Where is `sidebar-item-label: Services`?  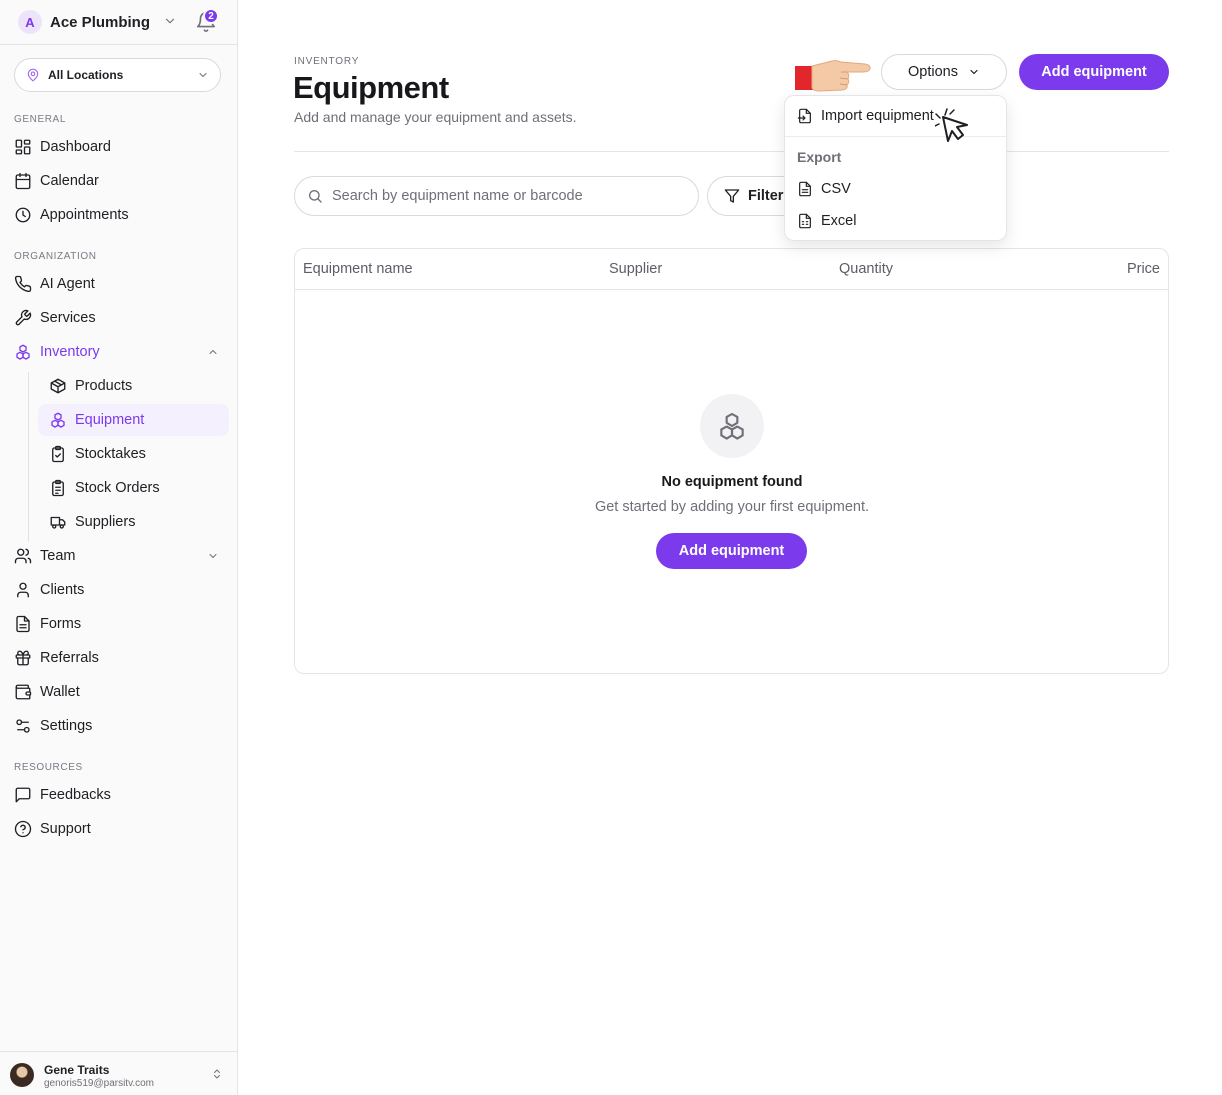 sidebar-item-label: Services is located at coordinates (68, 318).